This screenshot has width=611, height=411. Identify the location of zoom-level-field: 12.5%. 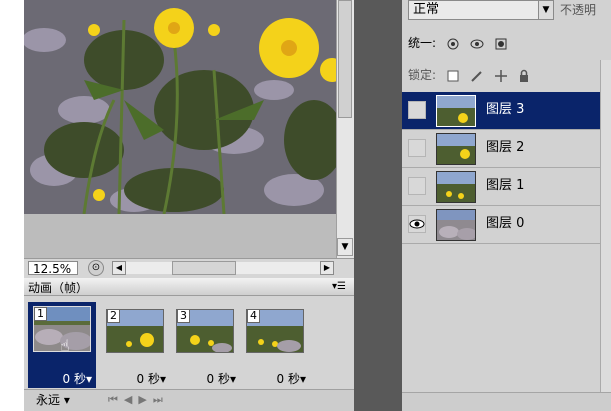
(53, 268).